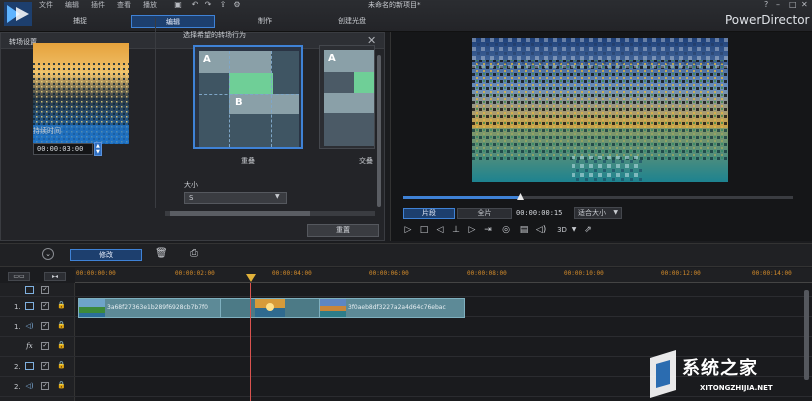  I want to click on transition-thumbnail, so click(270, 308).